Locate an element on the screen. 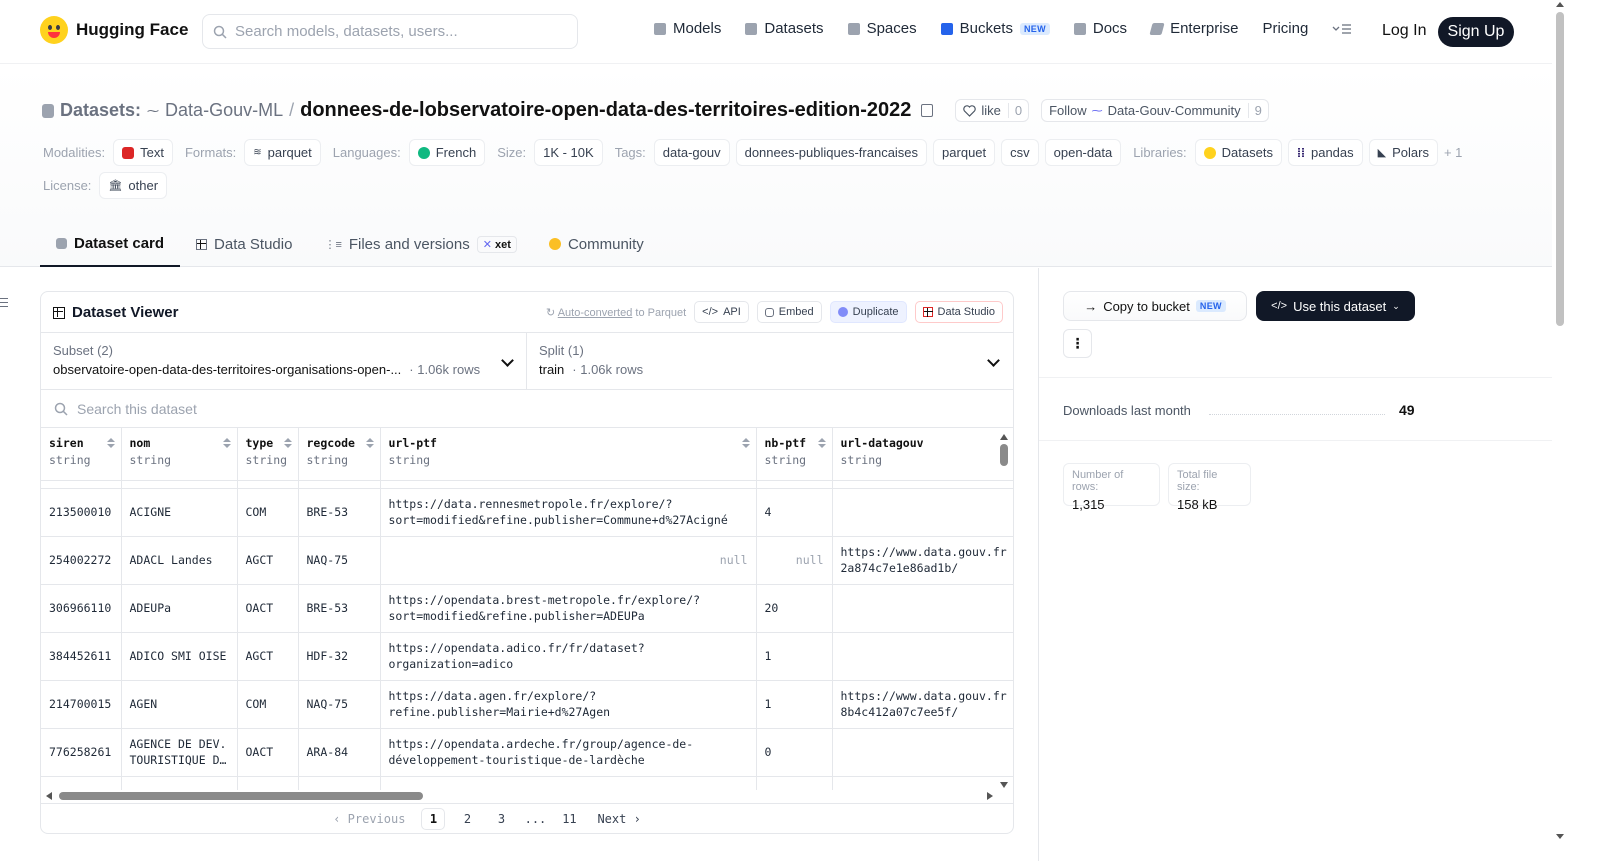  menu-icon is located at coordinates (1342, 28).